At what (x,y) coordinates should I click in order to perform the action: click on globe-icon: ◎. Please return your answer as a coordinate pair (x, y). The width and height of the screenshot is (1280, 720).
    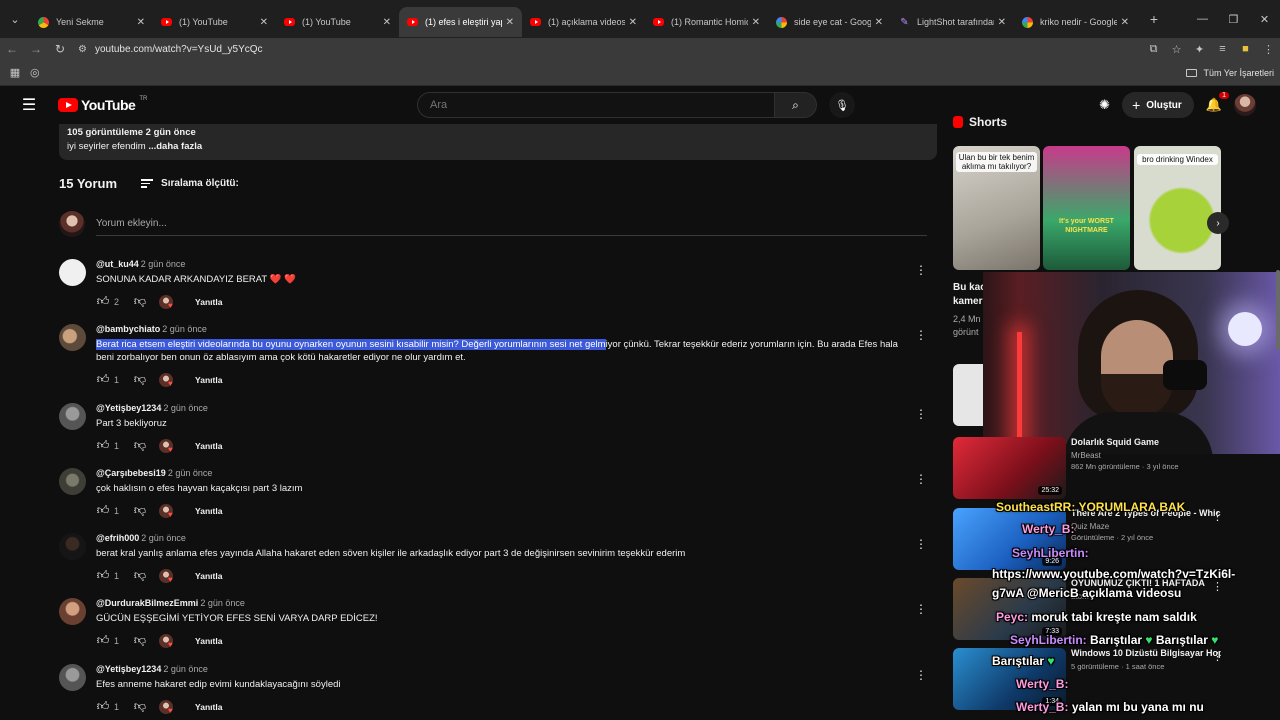
    Looking at the image, I should click on (35, 72).